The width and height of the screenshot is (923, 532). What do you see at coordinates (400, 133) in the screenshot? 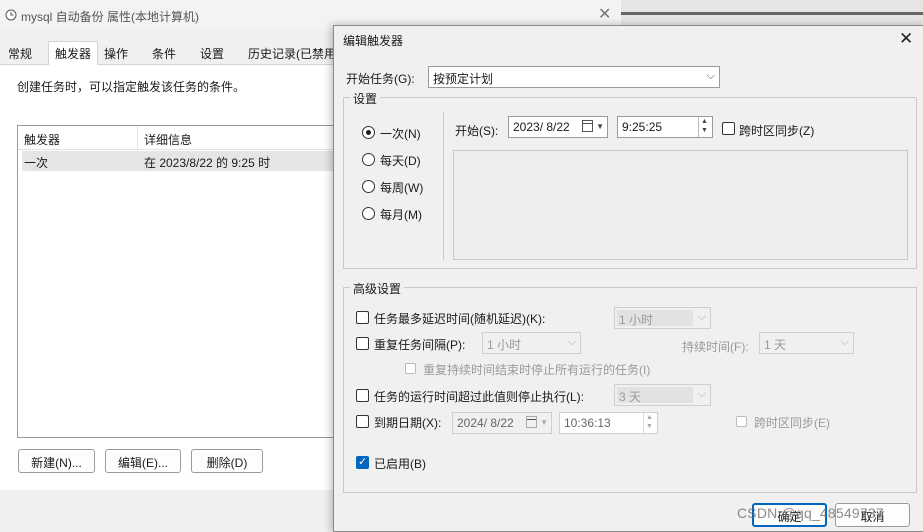
I see `radio-once-label: 一次(N)` at bounding box center [400, 133].